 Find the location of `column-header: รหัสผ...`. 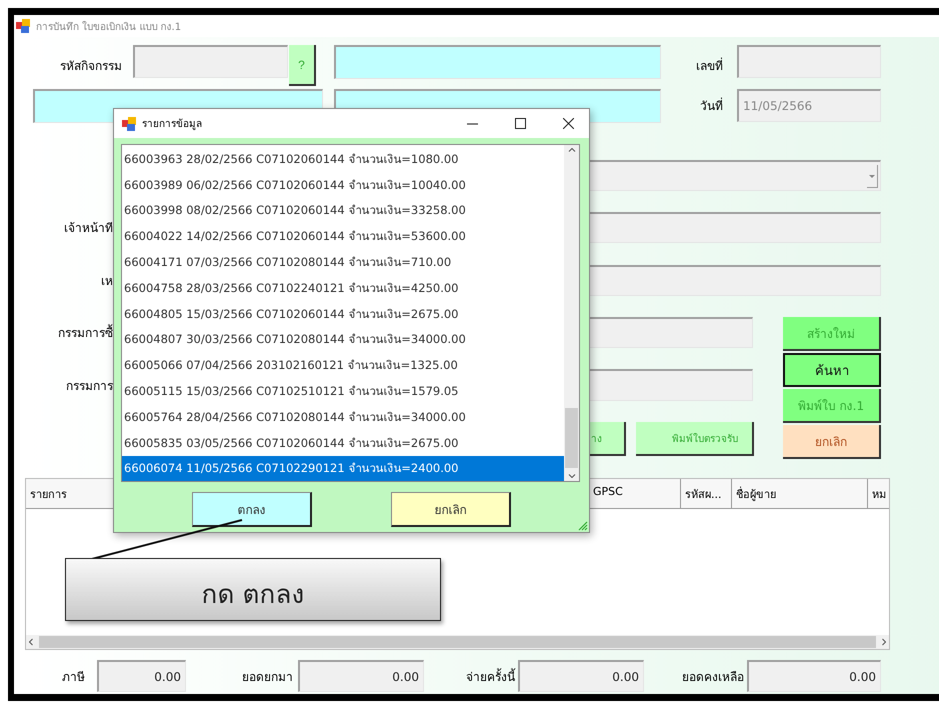

column-header: รหัสผ... is located at coordinates (706, 493).